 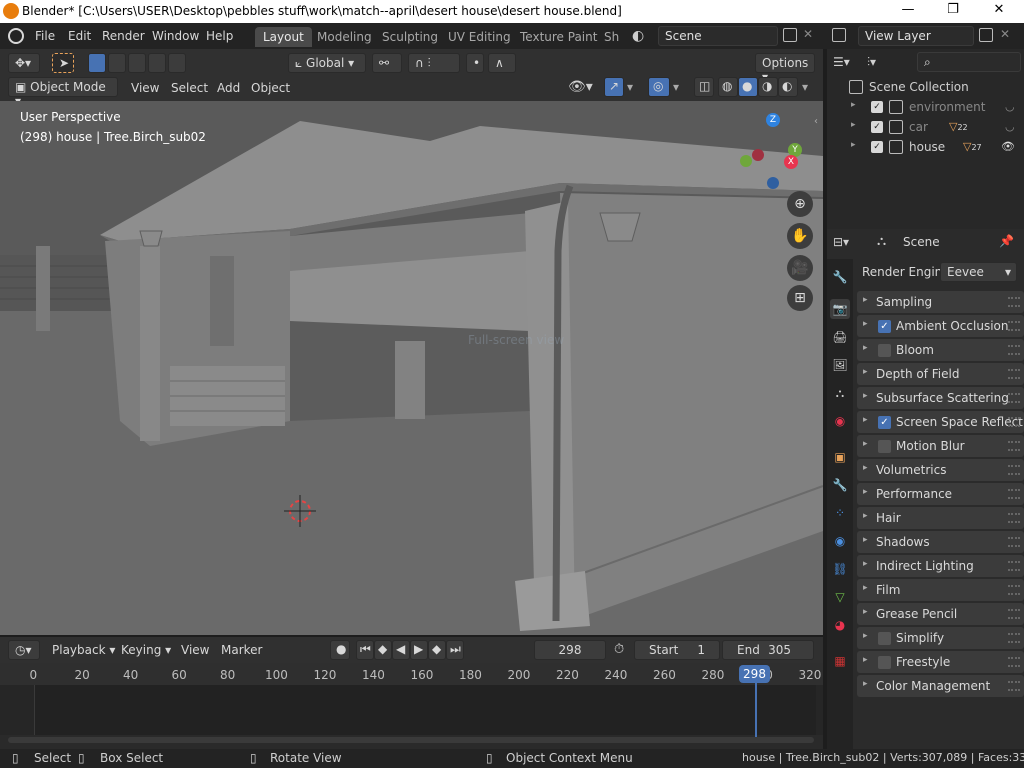 I want to click on scene-tab-icon: ⛬, so click(x=840, y=393).